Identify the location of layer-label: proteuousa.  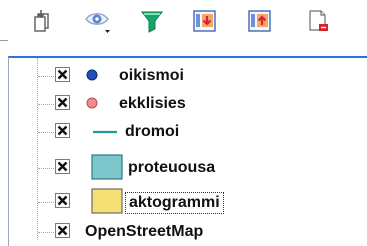
(172, 167).